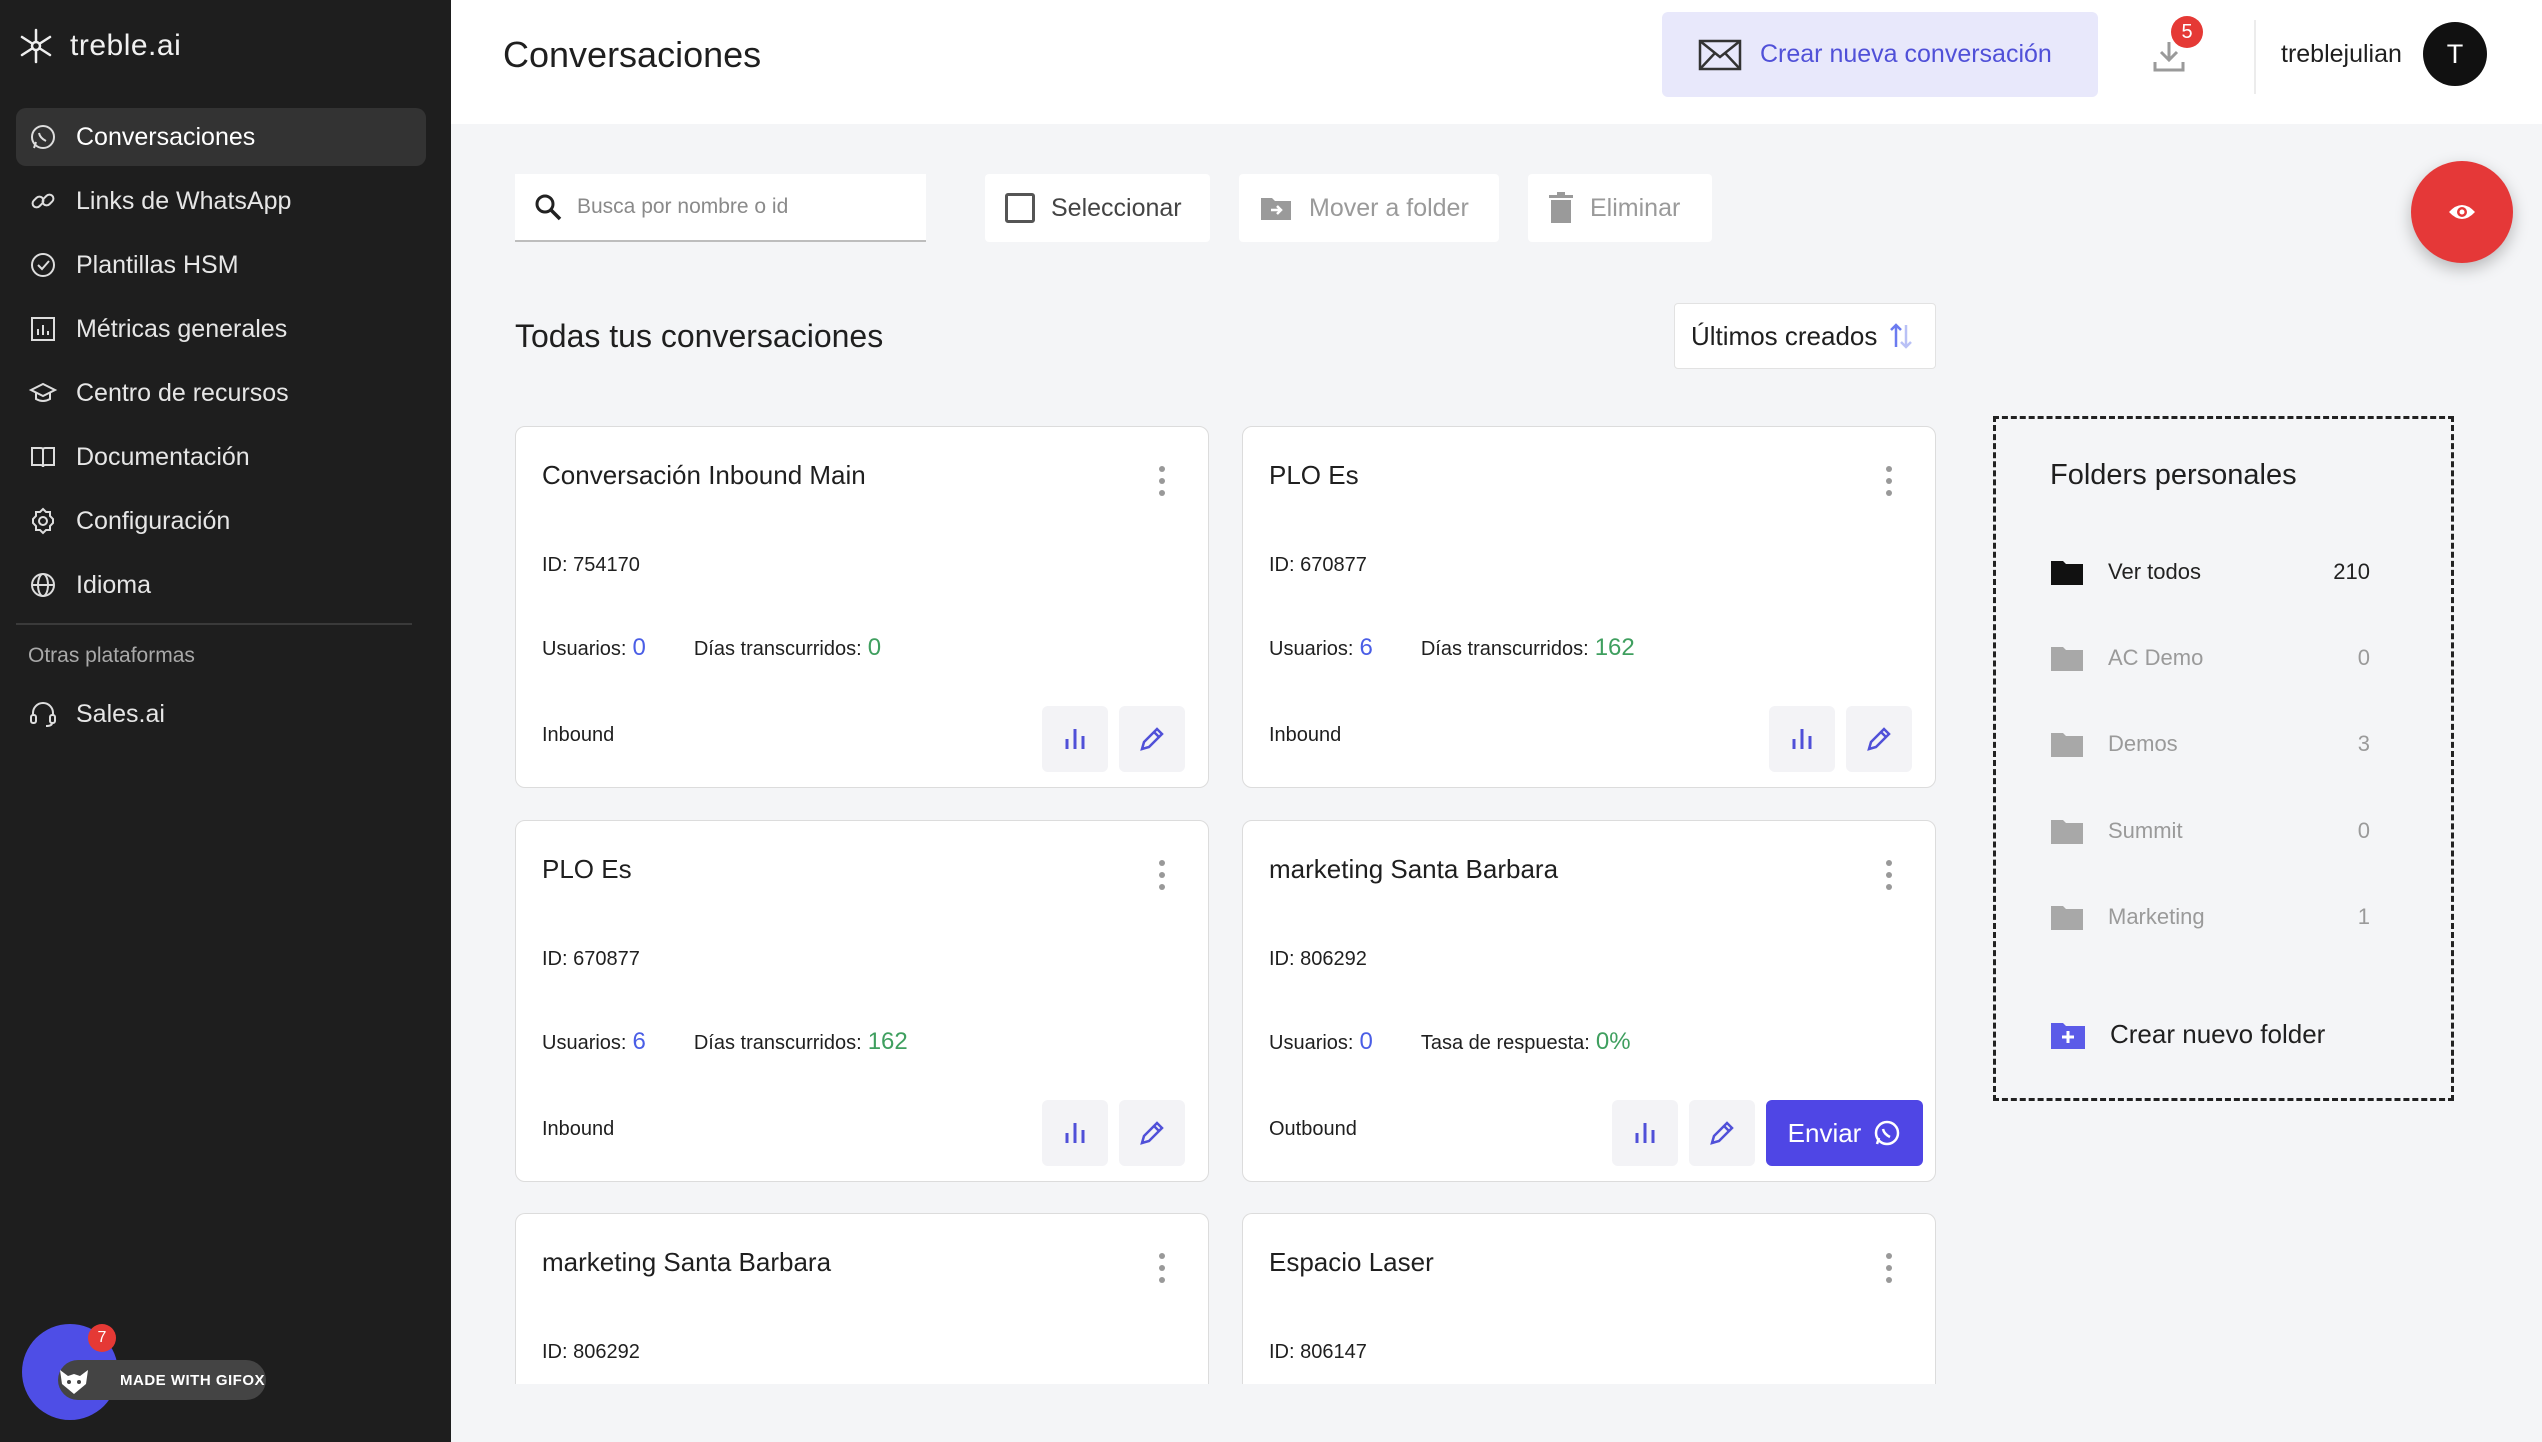  What do you see at coordinates (1901, 336) in the screenshot?
I see `sort-arrows-icon` at bounding box center [1901, 336].